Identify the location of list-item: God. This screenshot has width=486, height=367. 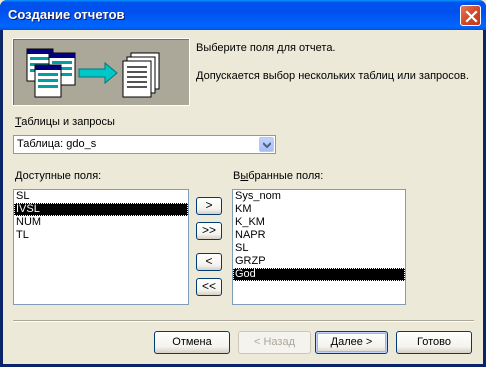
(319, 274).